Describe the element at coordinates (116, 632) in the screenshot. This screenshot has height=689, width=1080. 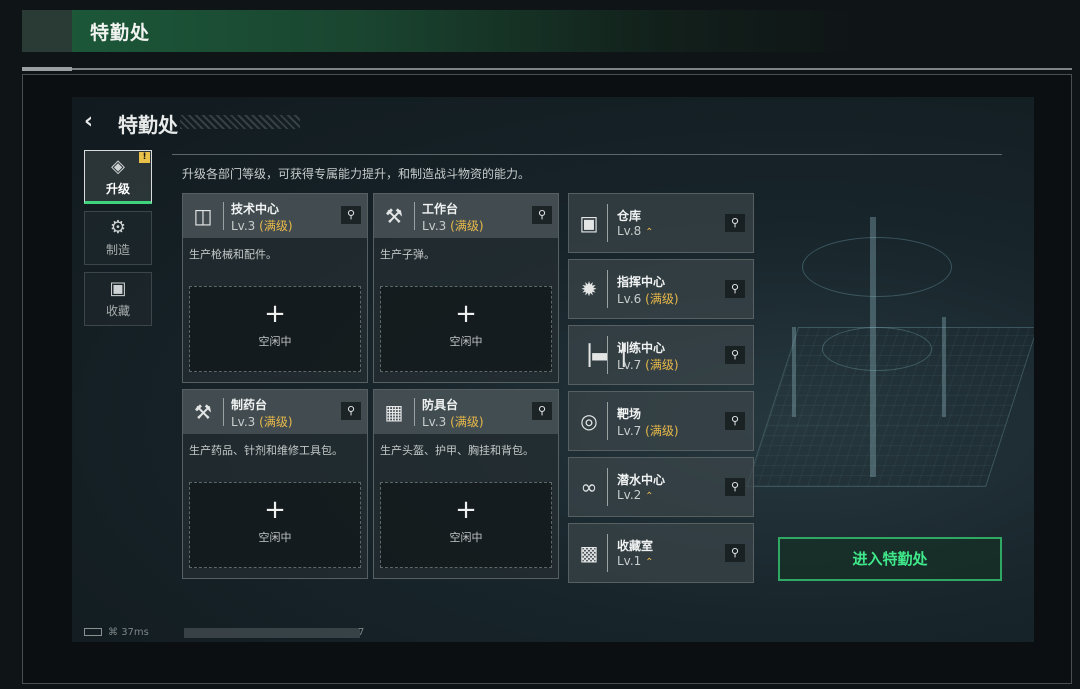
I see `status-readout: ⌘ 37ms` at that location.